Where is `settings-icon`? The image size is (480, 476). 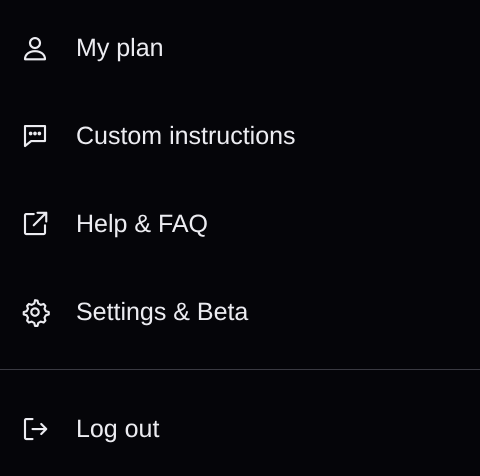 settings-icon is located at coordinates (35, 312).